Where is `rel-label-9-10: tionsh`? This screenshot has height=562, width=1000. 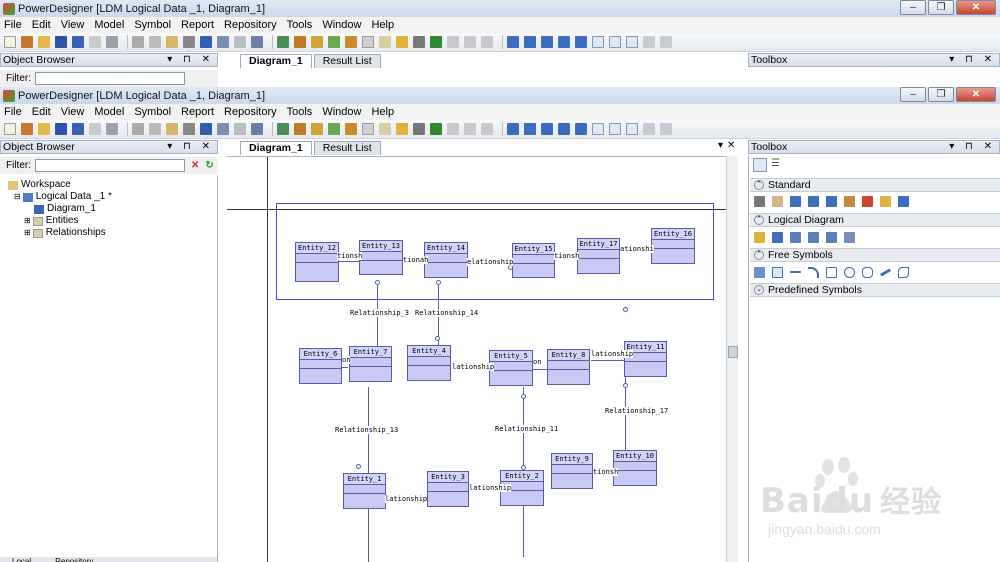 rel-label-9-10: tionsh is located at coordinates (606, 472).